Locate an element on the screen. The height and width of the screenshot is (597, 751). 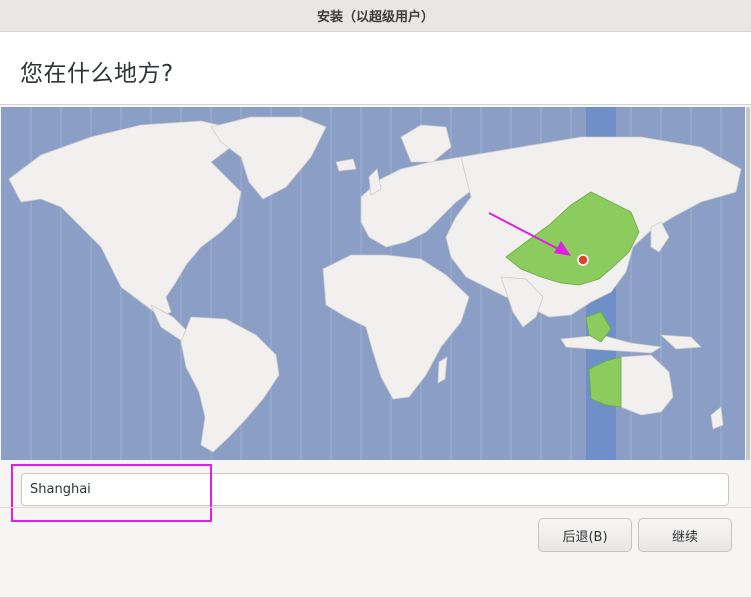
scrollbar-thumb is located at coordinates (748, 305).